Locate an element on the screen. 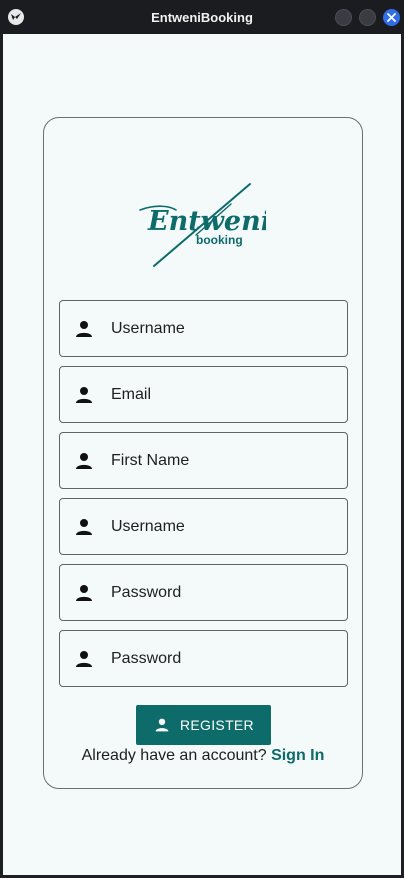 The image size is (404, 878). first-name-field is located at coordinates (203, 460).